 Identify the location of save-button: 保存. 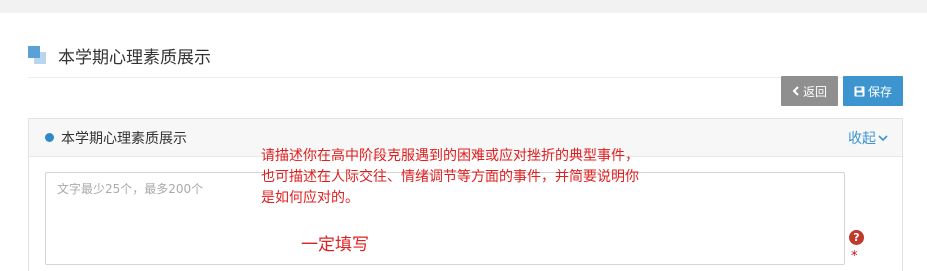
(873, 91).